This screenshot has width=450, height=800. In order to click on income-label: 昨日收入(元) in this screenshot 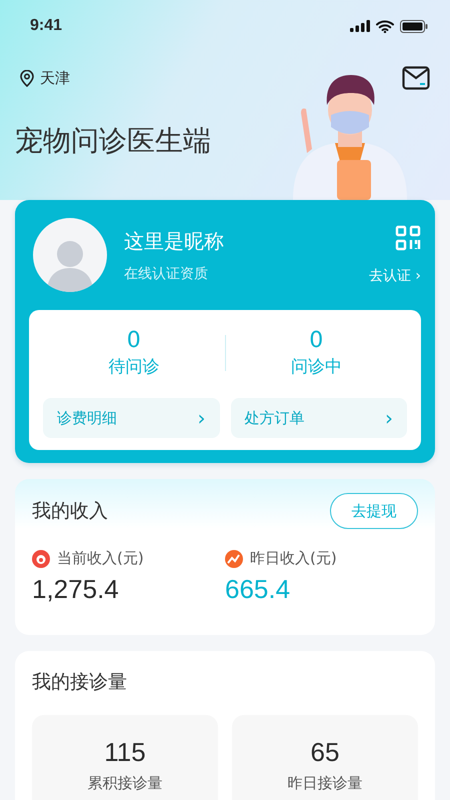, I will do `click(293, 558)`.